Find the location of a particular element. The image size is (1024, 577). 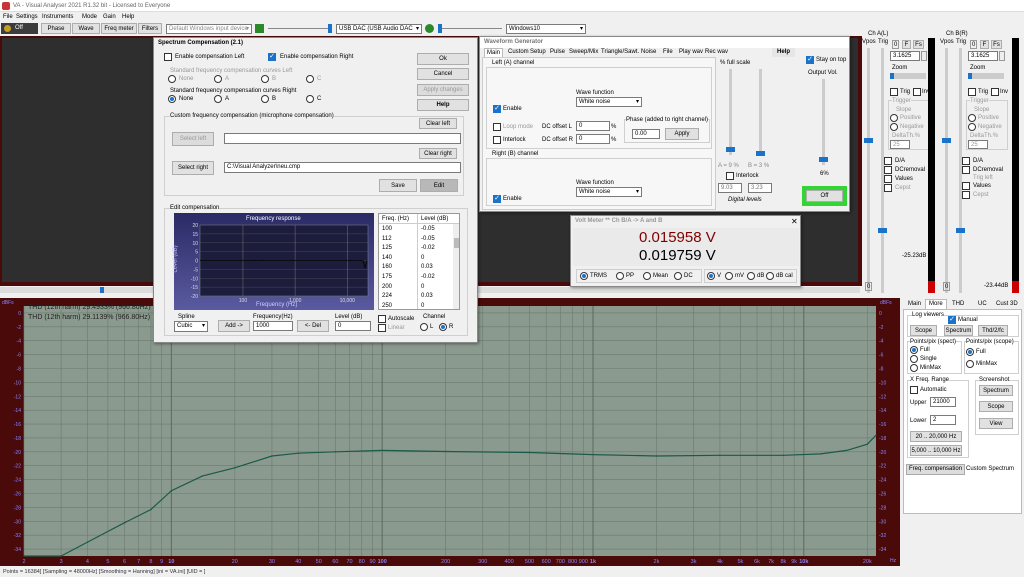

cancel-button: Cancel is located at coordinates (443, 74).